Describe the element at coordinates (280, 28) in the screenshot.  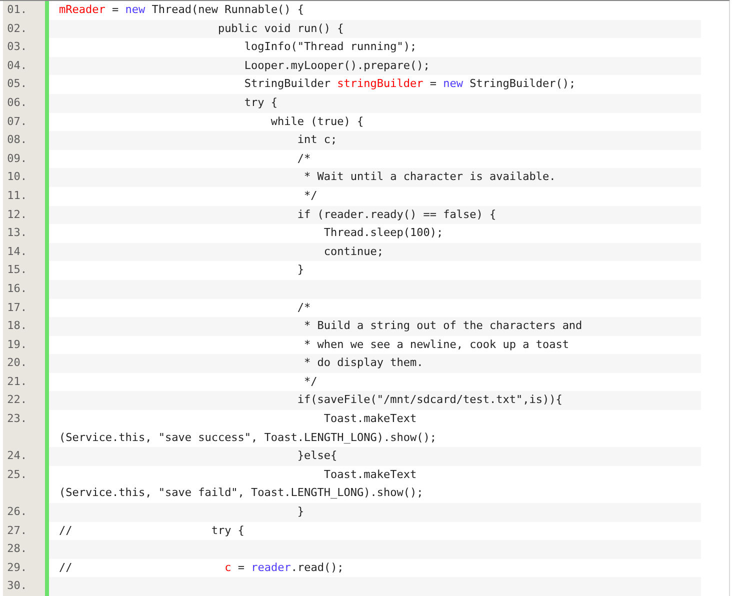
I see `code-line: public void run() {` at that location.